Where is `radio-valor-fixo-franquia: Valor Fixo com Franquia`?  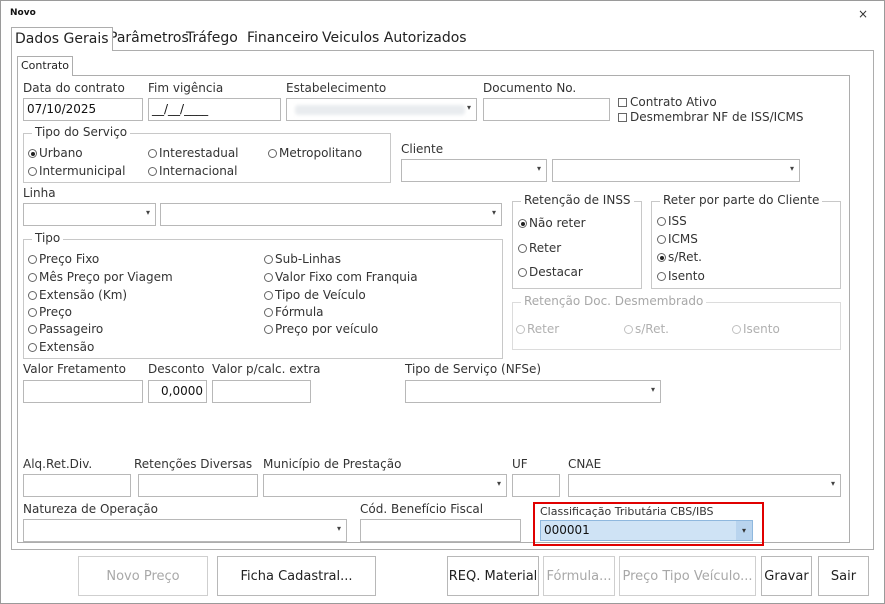
radio-valor-fixo-franquia: Valor Fixo com Franquia is located at coordinates (341, 277).